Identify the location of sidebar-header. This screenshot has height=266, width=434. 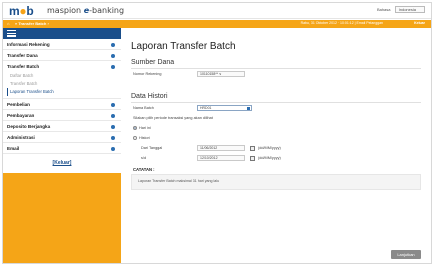
(62, 33).